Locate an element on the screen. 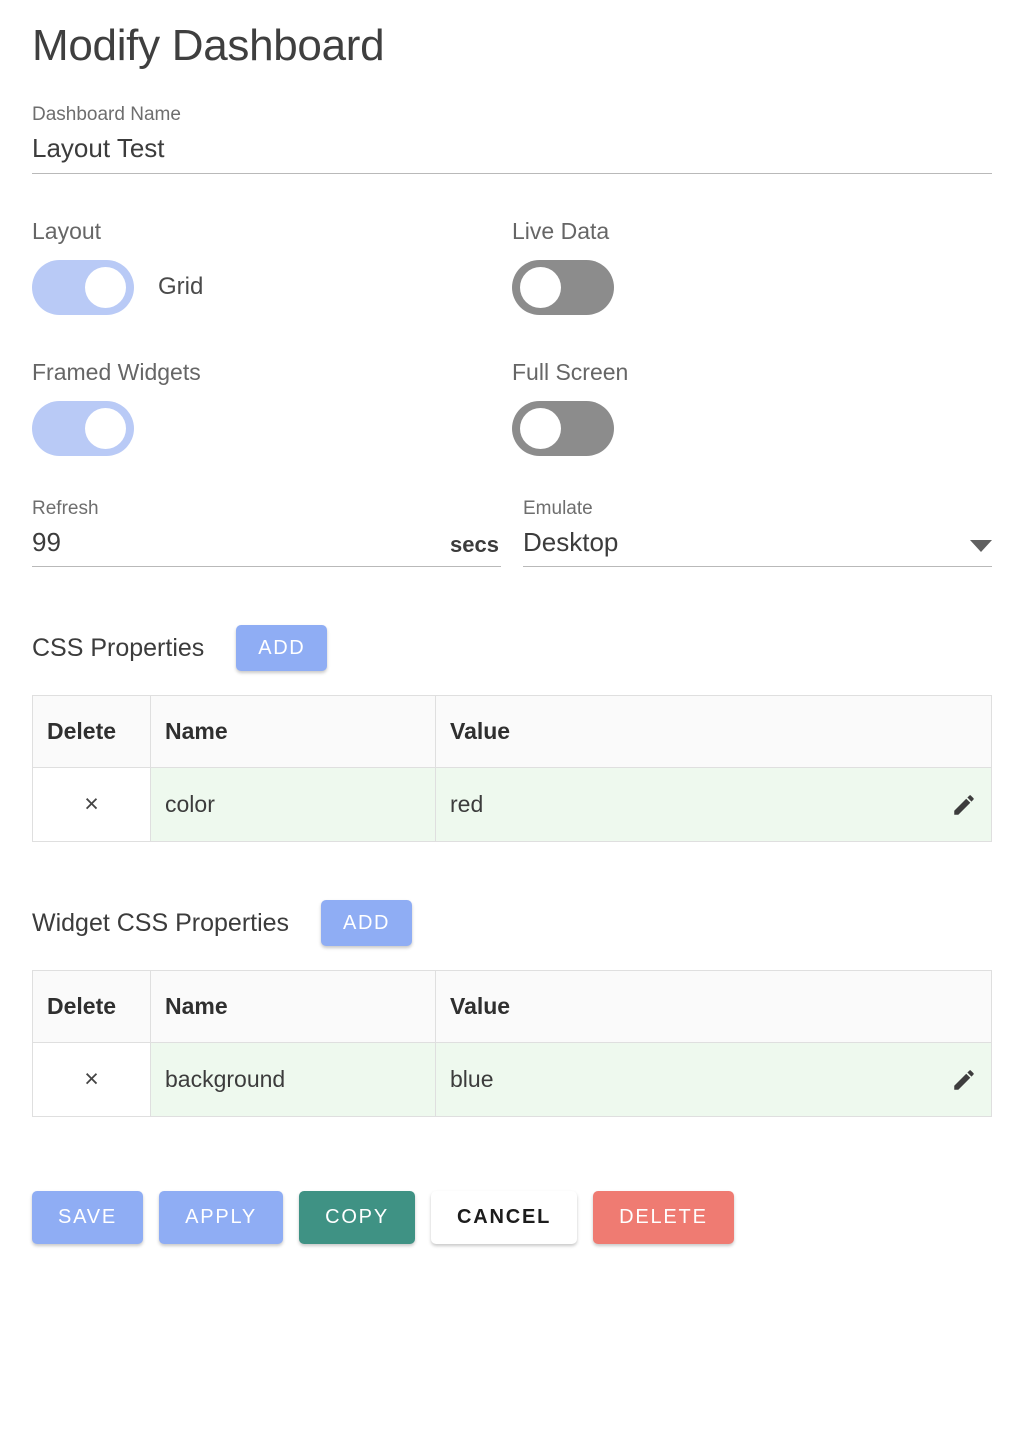 The image size is (1024, 1434). css-properties-add-button: ADD is located at coordinates (282, 648).